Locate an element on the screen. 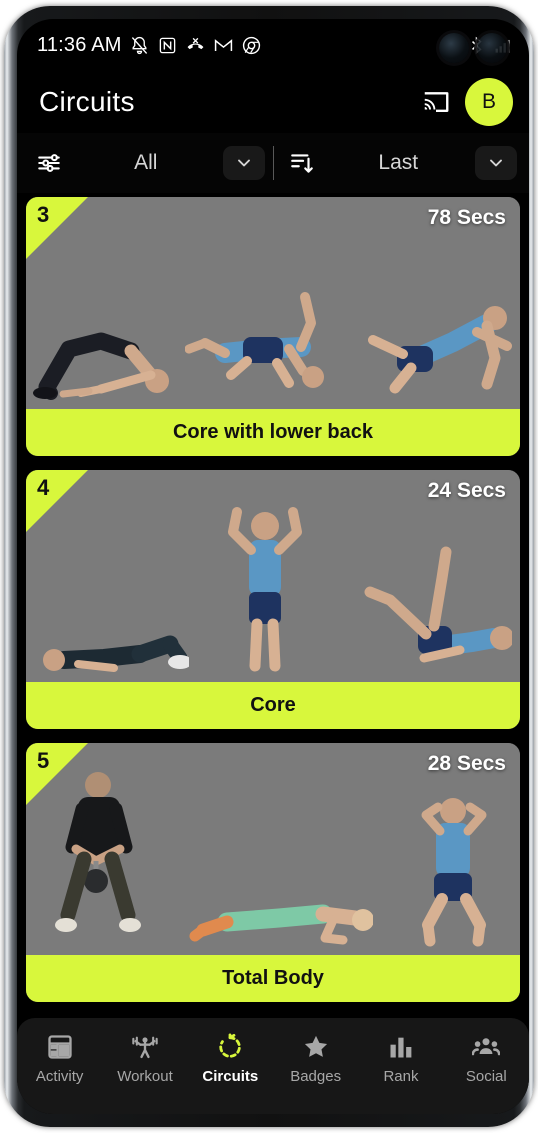 This screenshot has width=538, height=1133. circuit-duration: 28 Secs is located at coordinates (466, 763).